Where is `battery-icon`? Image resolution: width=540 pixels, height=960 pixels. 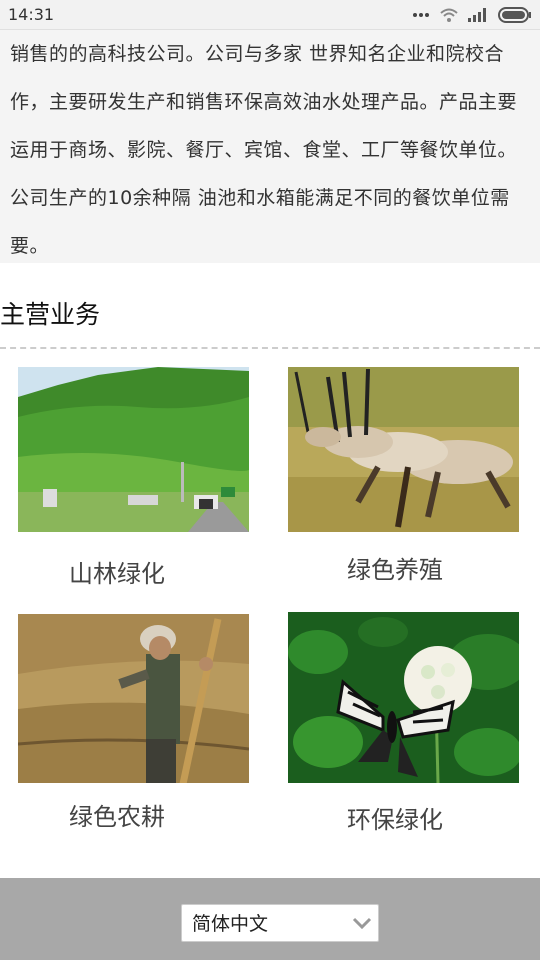 battery-icon is located at coordinates (514, 15).